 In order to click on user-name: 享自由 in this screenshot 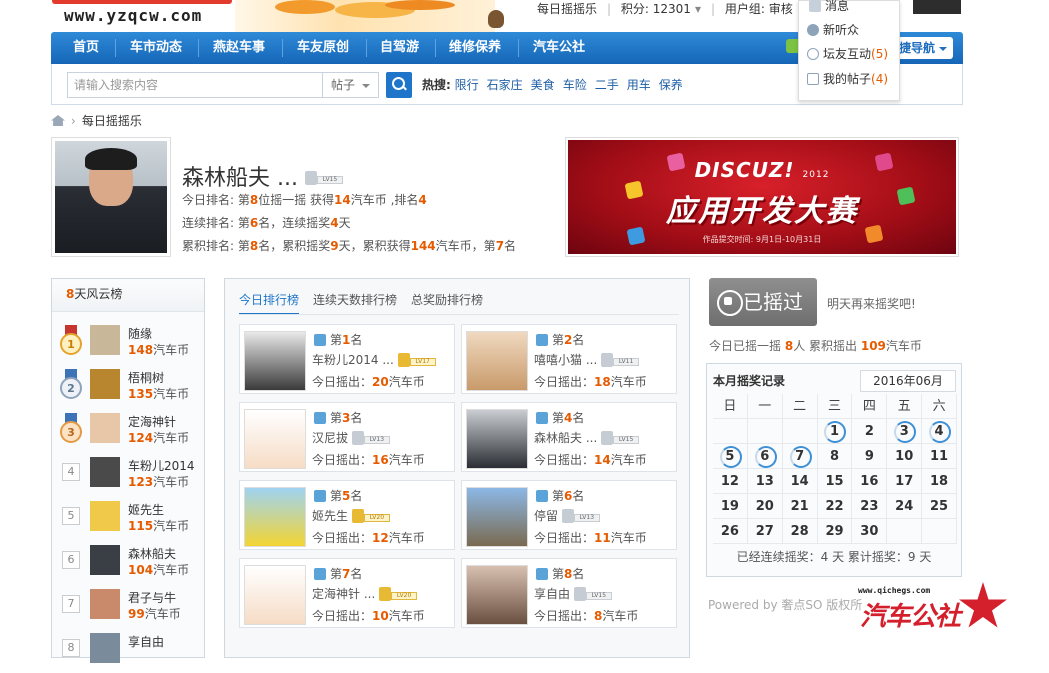, I will do `click(146, 641)`.